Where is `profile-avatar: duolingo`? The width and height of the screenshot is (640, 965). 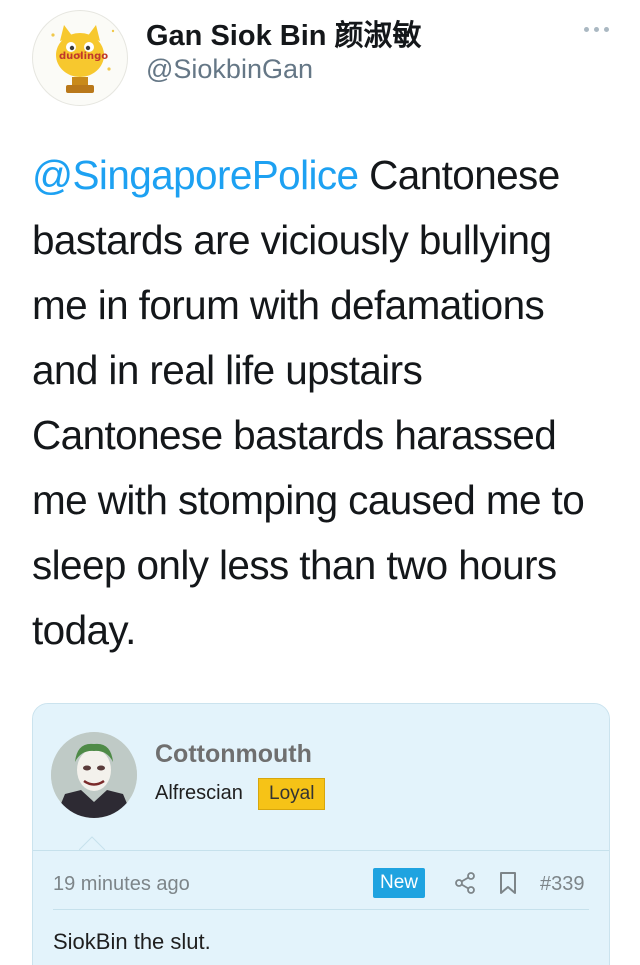
profile-avatar: duolingo is located at coordinates (80, 58).